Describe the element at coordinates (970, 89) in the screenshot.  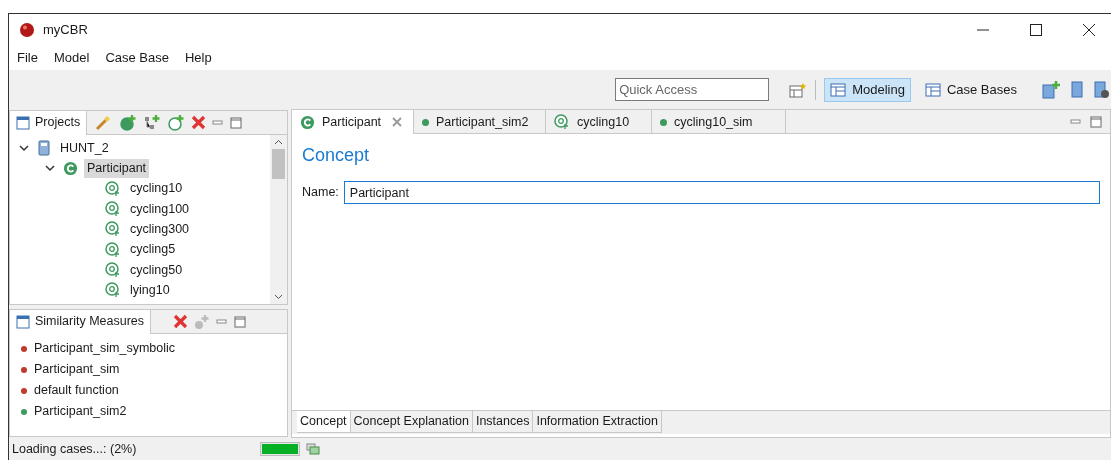
I see `perspective-button: Case Bases` at that location.